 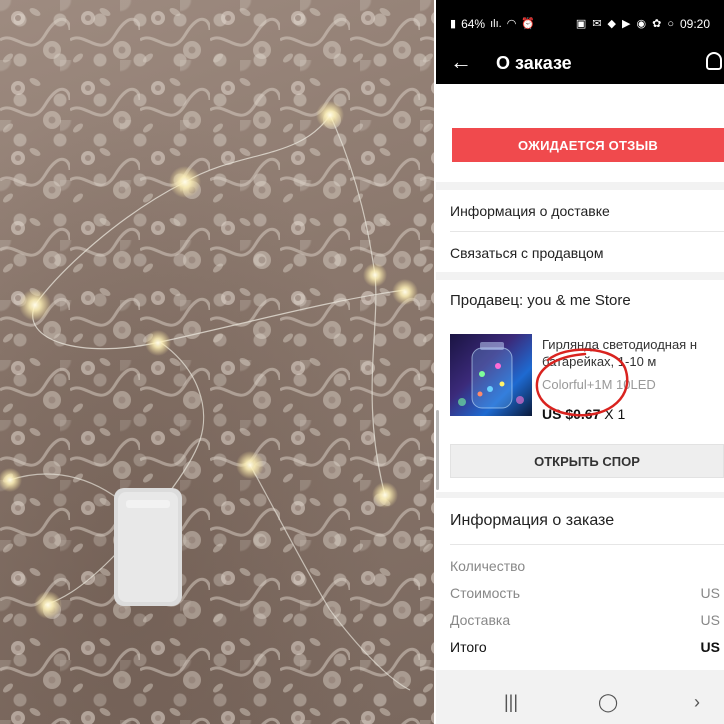 I want to click on await-review-button: ОЖИДАЕТСЯ ОТЗЫВ, so click(x=588, y=145).